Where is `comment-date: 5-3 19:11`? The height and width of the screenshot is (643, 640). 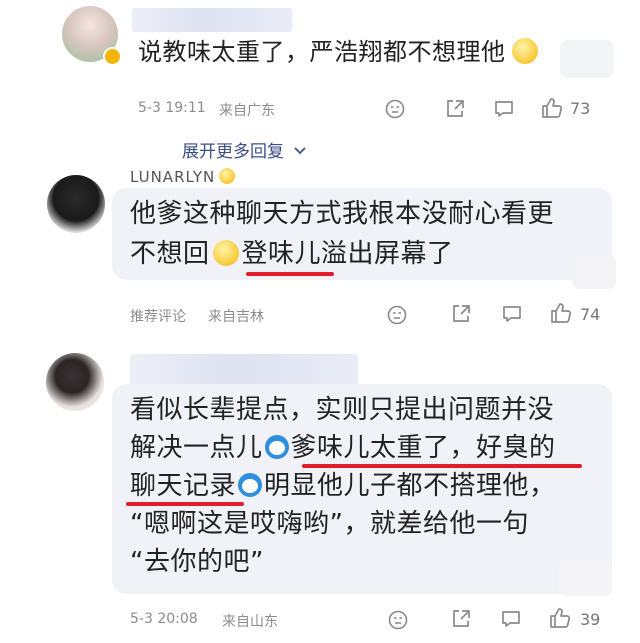 comment-date: 5-3 19:11 is located at coordinates (172, 108).